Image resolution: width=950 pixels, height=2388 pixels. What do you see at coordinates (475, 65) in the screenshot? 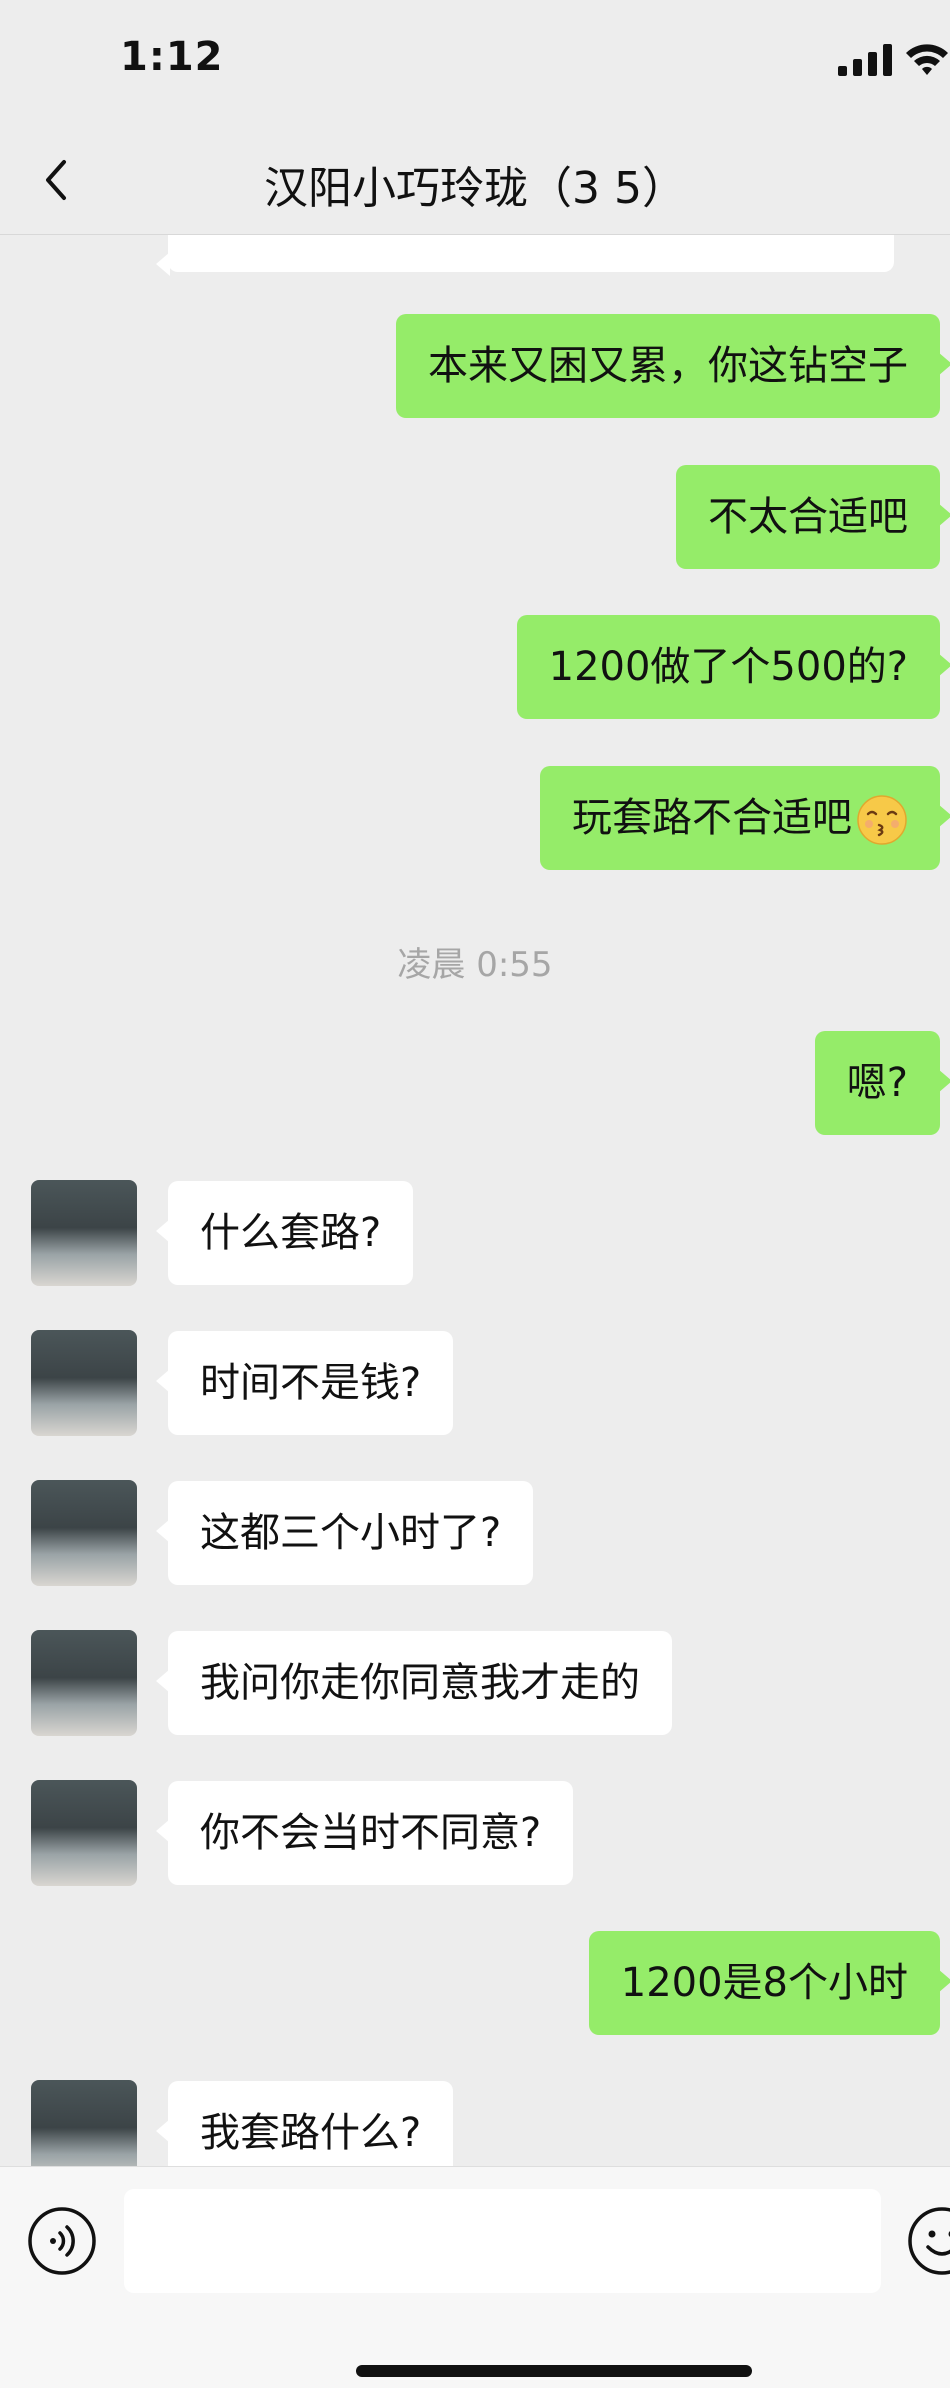
I see `status-bar: 1:12` at bounding box center [475, 65].